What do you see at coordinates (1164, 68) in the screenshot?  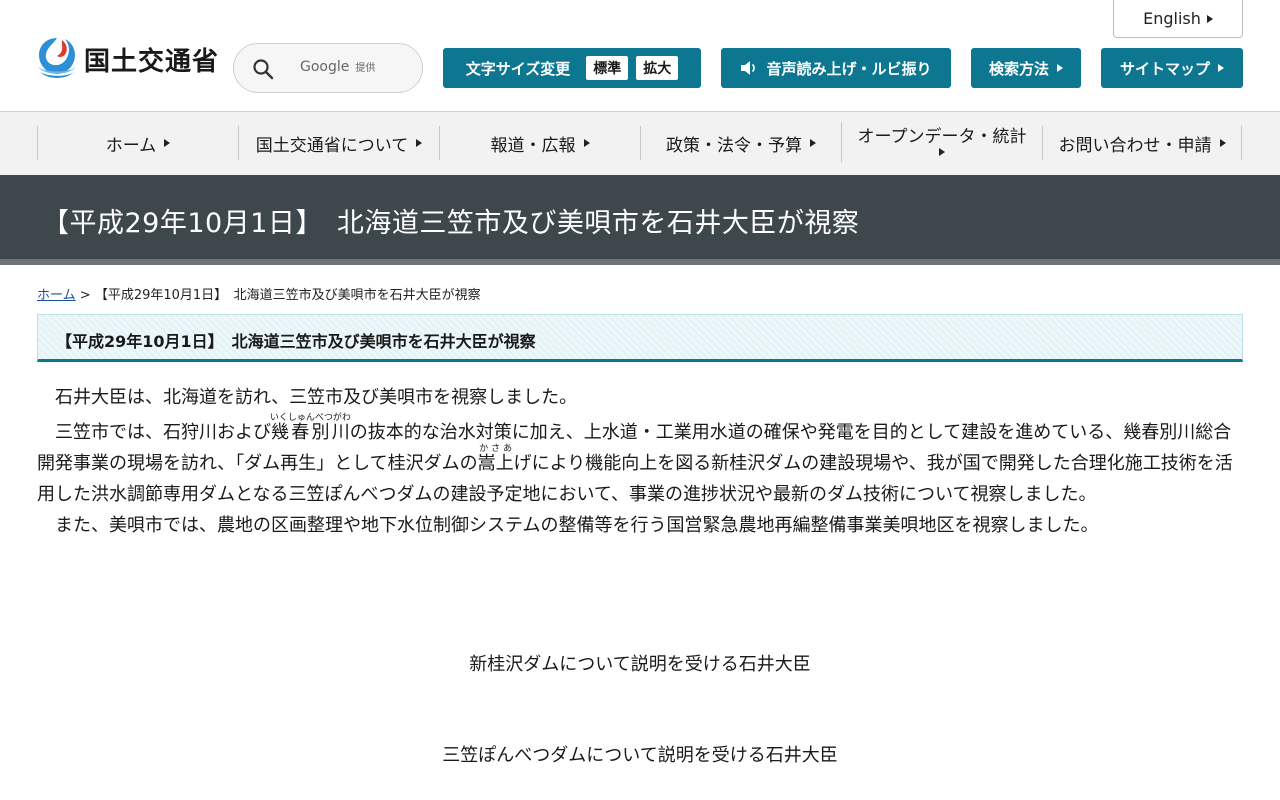 I see `sitemap-label: サイトマップ` at bounding box center [1164, 68].